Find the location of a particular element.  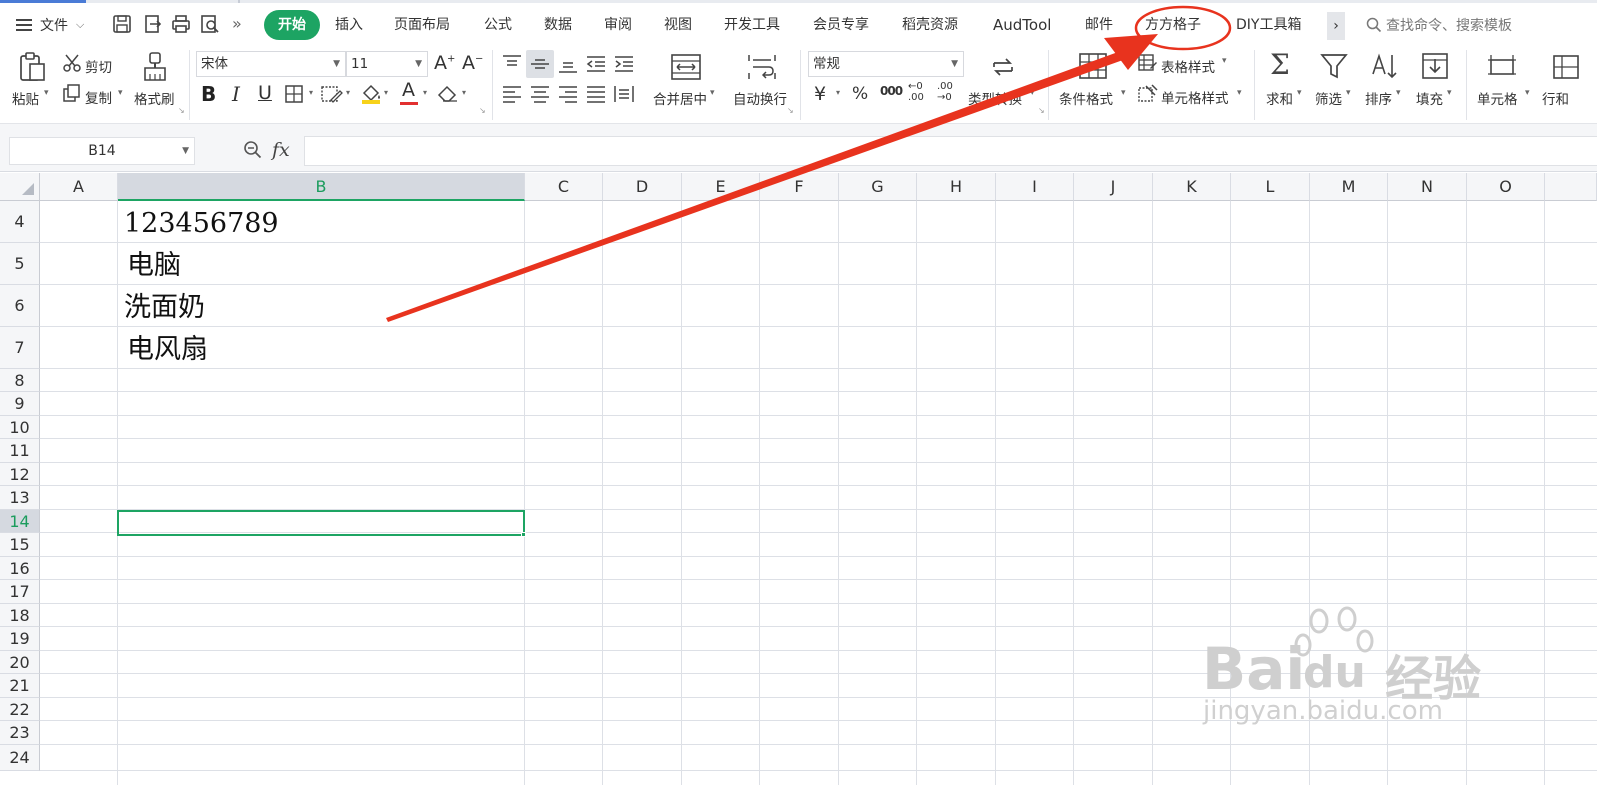

insert-function-button: fx is located at coordinates (281, 150).